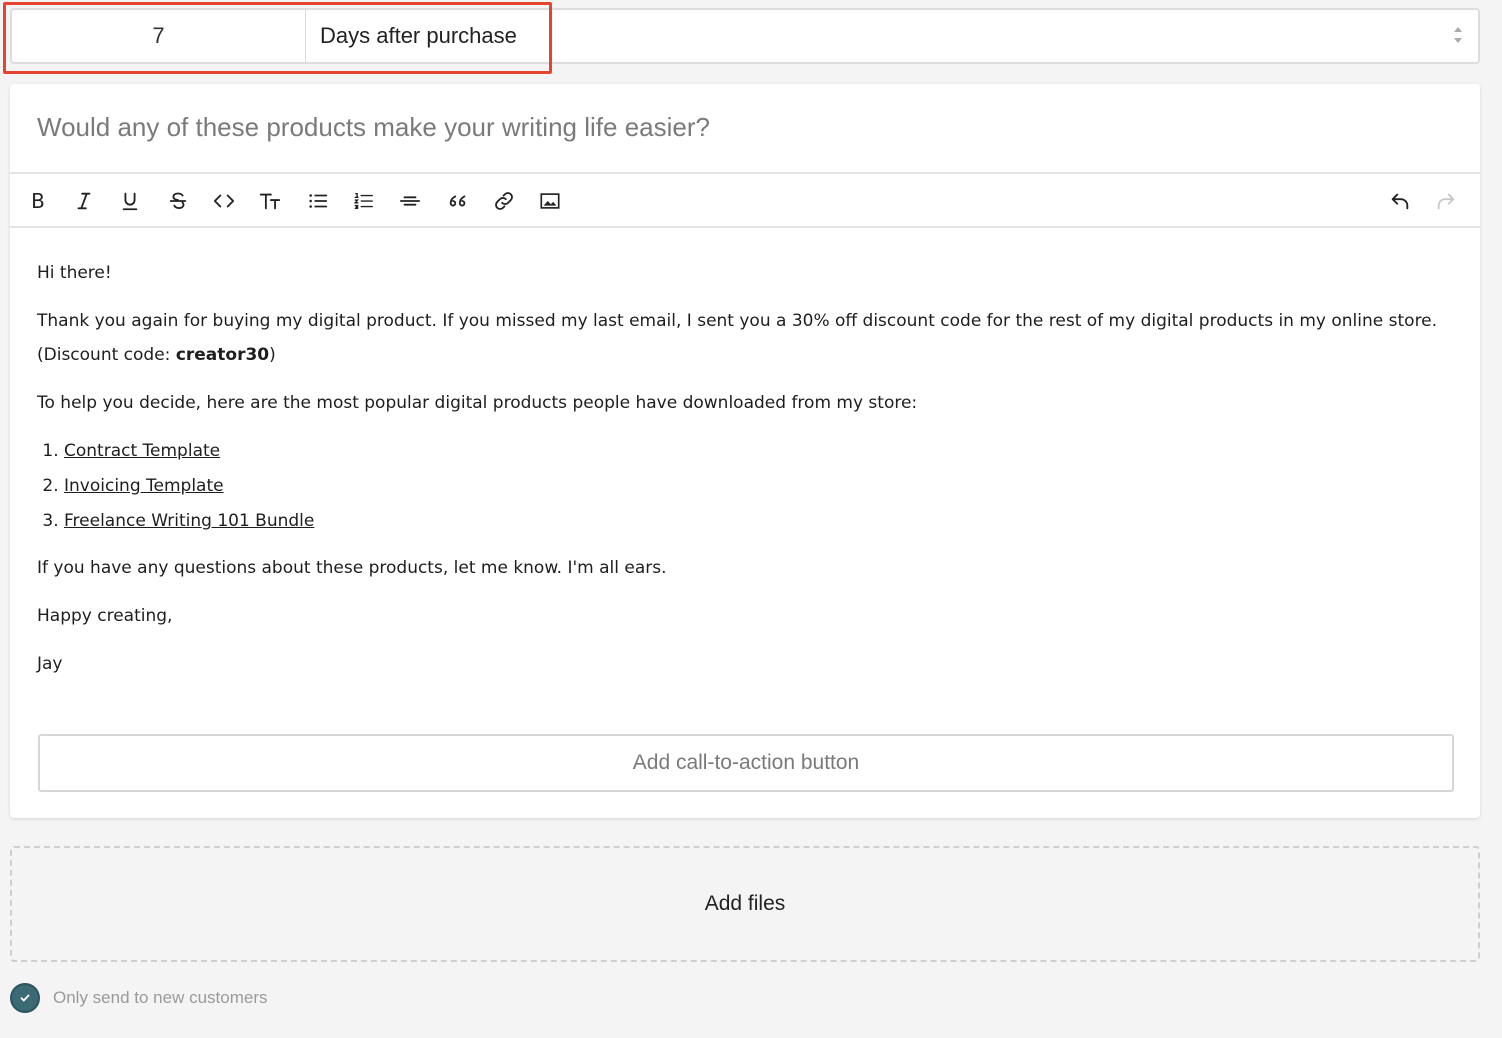 This screenshot has height=1038, width=1502. I want to click on list-item: Freelance Writing 101 Bundle, so click(755, 521).